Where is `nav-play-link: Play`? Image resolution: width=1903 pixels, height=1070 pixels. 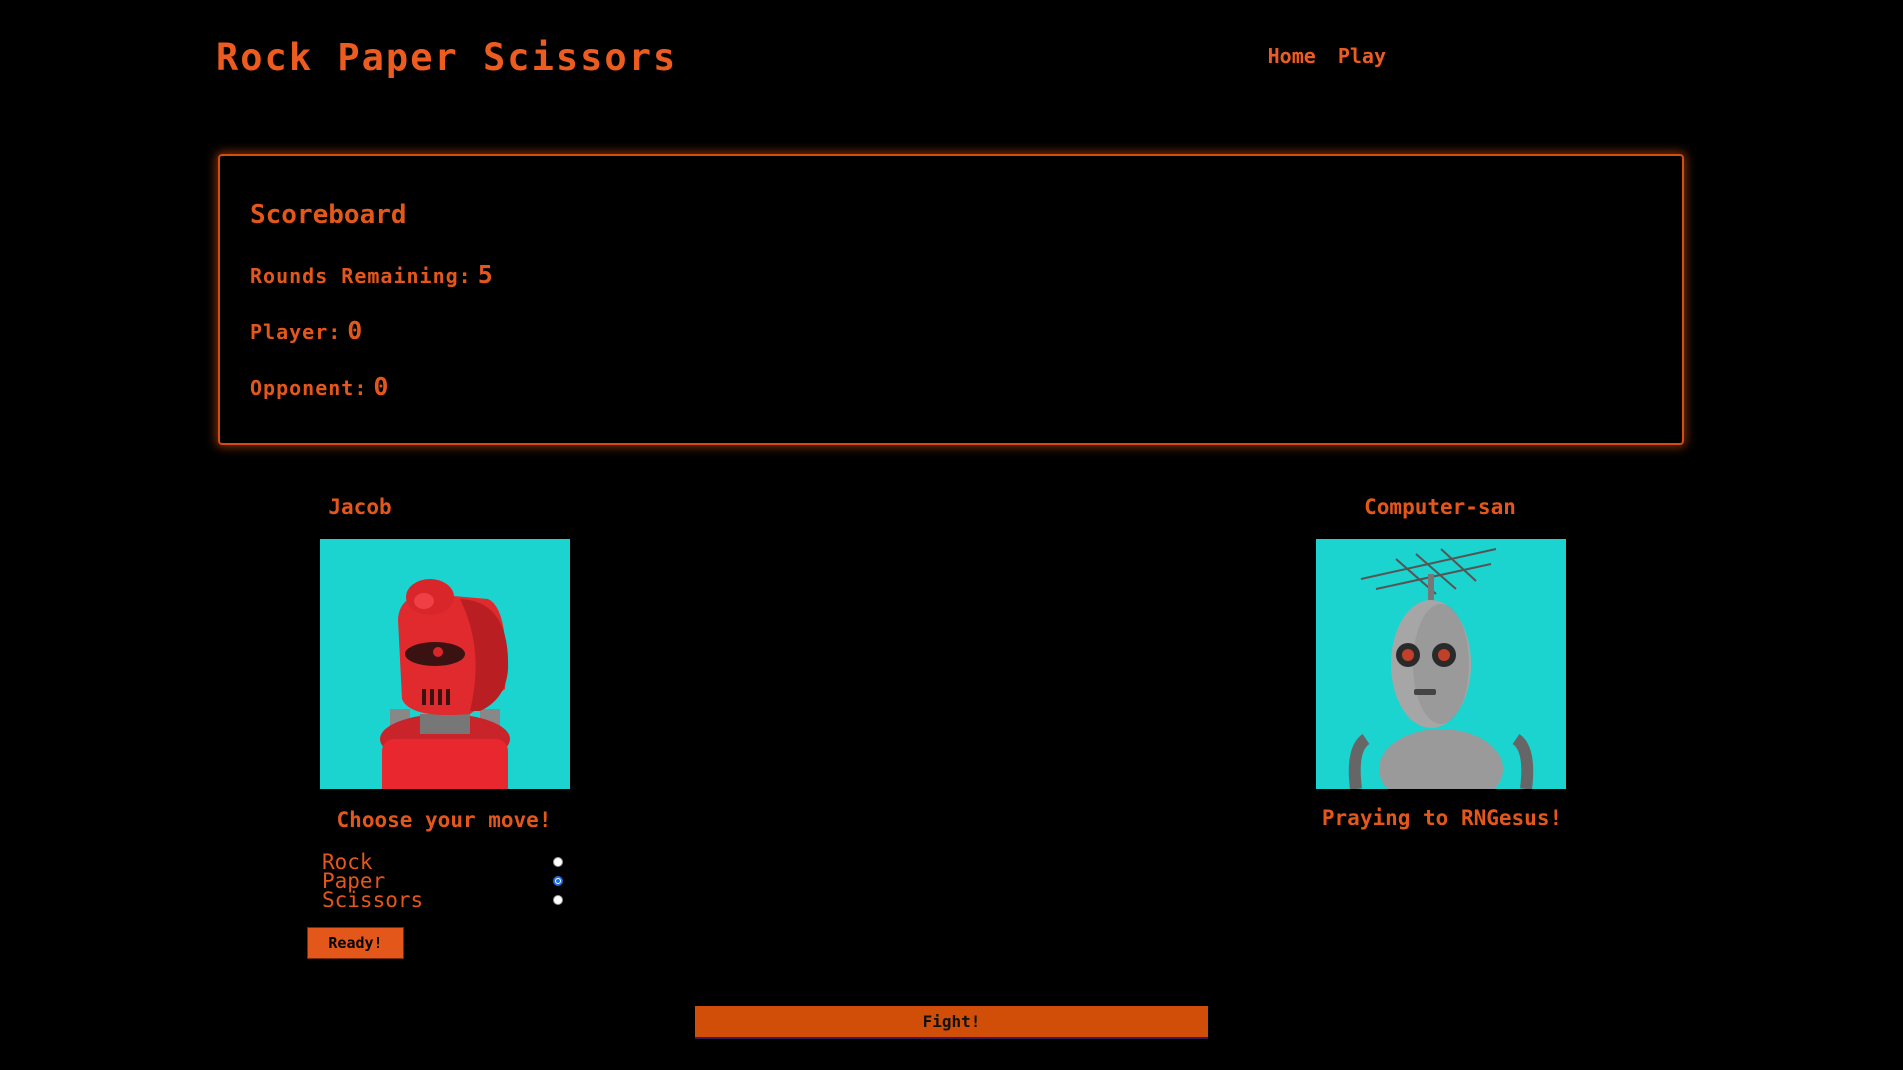
nav-play-link: Play is located at coordinates (1362, 56).